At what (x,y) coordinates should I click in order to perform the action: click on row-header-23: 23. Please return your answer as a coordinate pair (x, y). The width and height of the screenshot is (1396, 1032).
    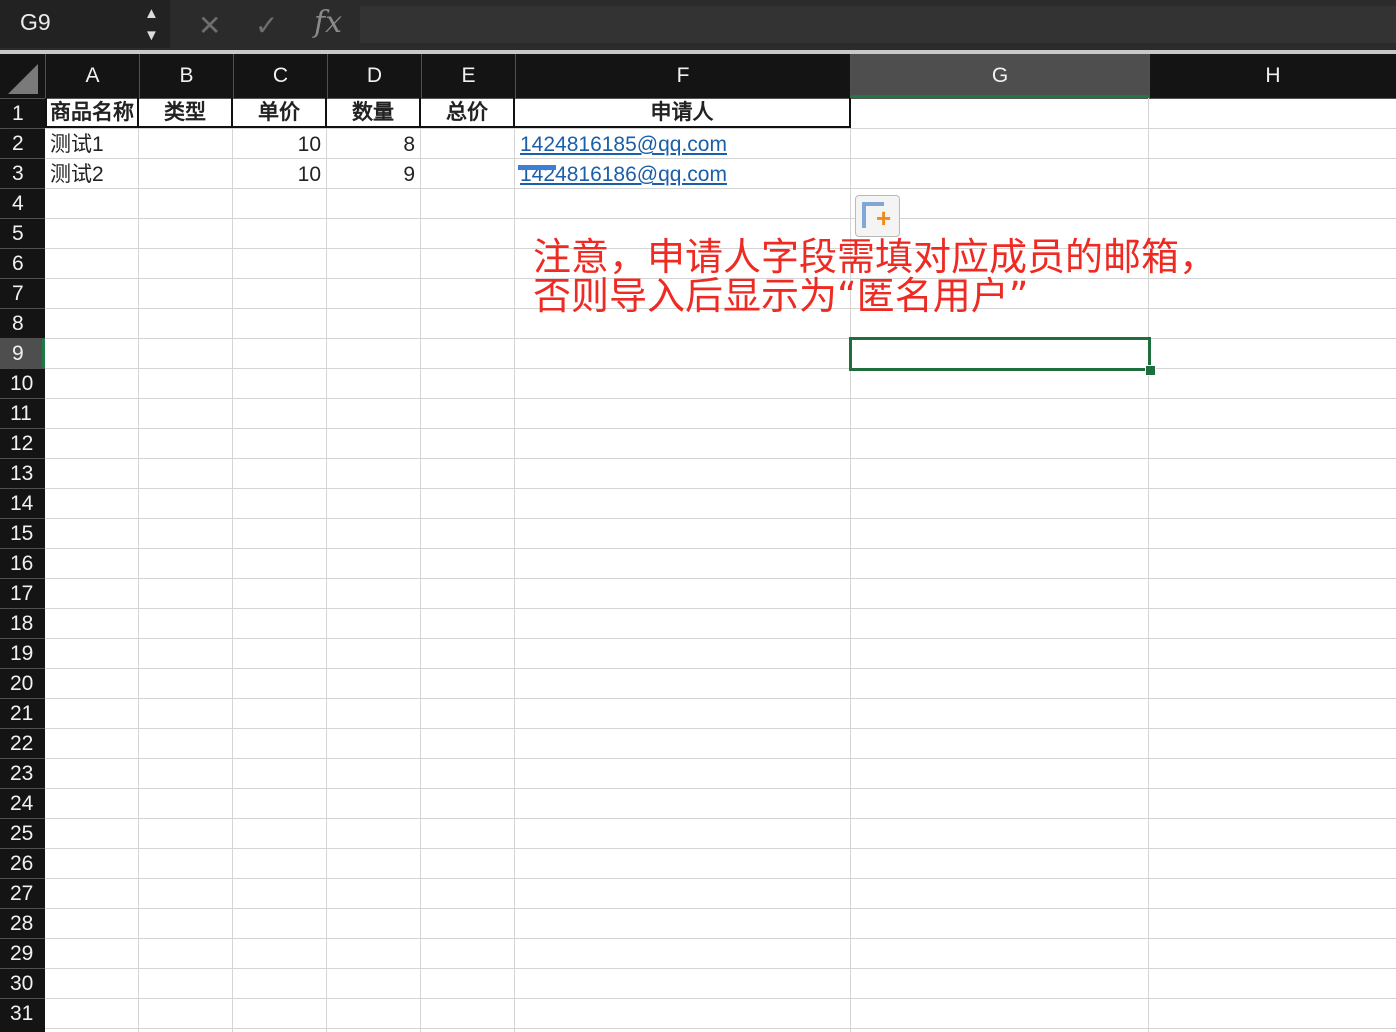
    Looking at the image, I should click on (22, 773).